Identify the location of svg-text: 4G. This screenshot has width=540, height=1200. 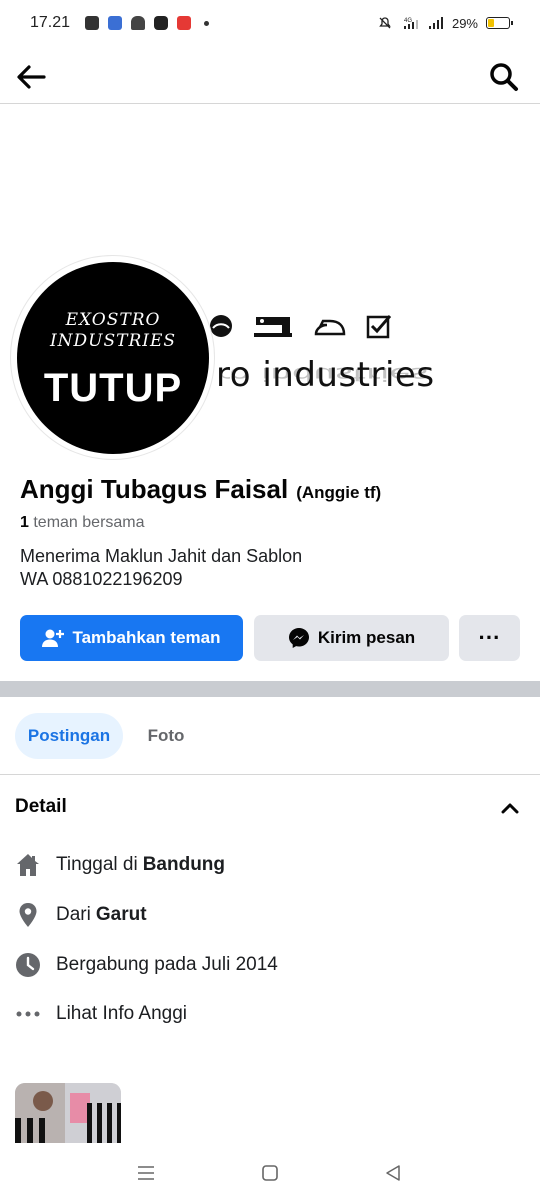
(408, 21).